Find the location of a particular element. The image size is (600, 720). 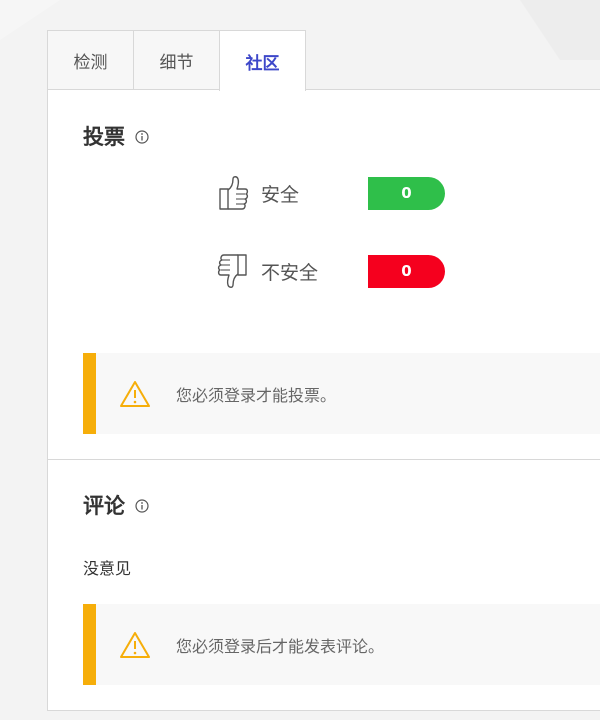

tab-details: 细节 is located at coordinates (176, 59).